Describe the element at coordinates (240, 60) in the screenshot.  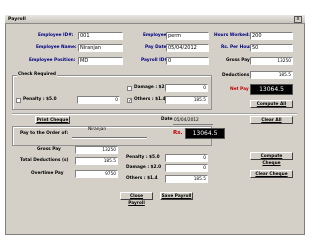
I see `gross-pay-label: Gross Pay :` at that location.